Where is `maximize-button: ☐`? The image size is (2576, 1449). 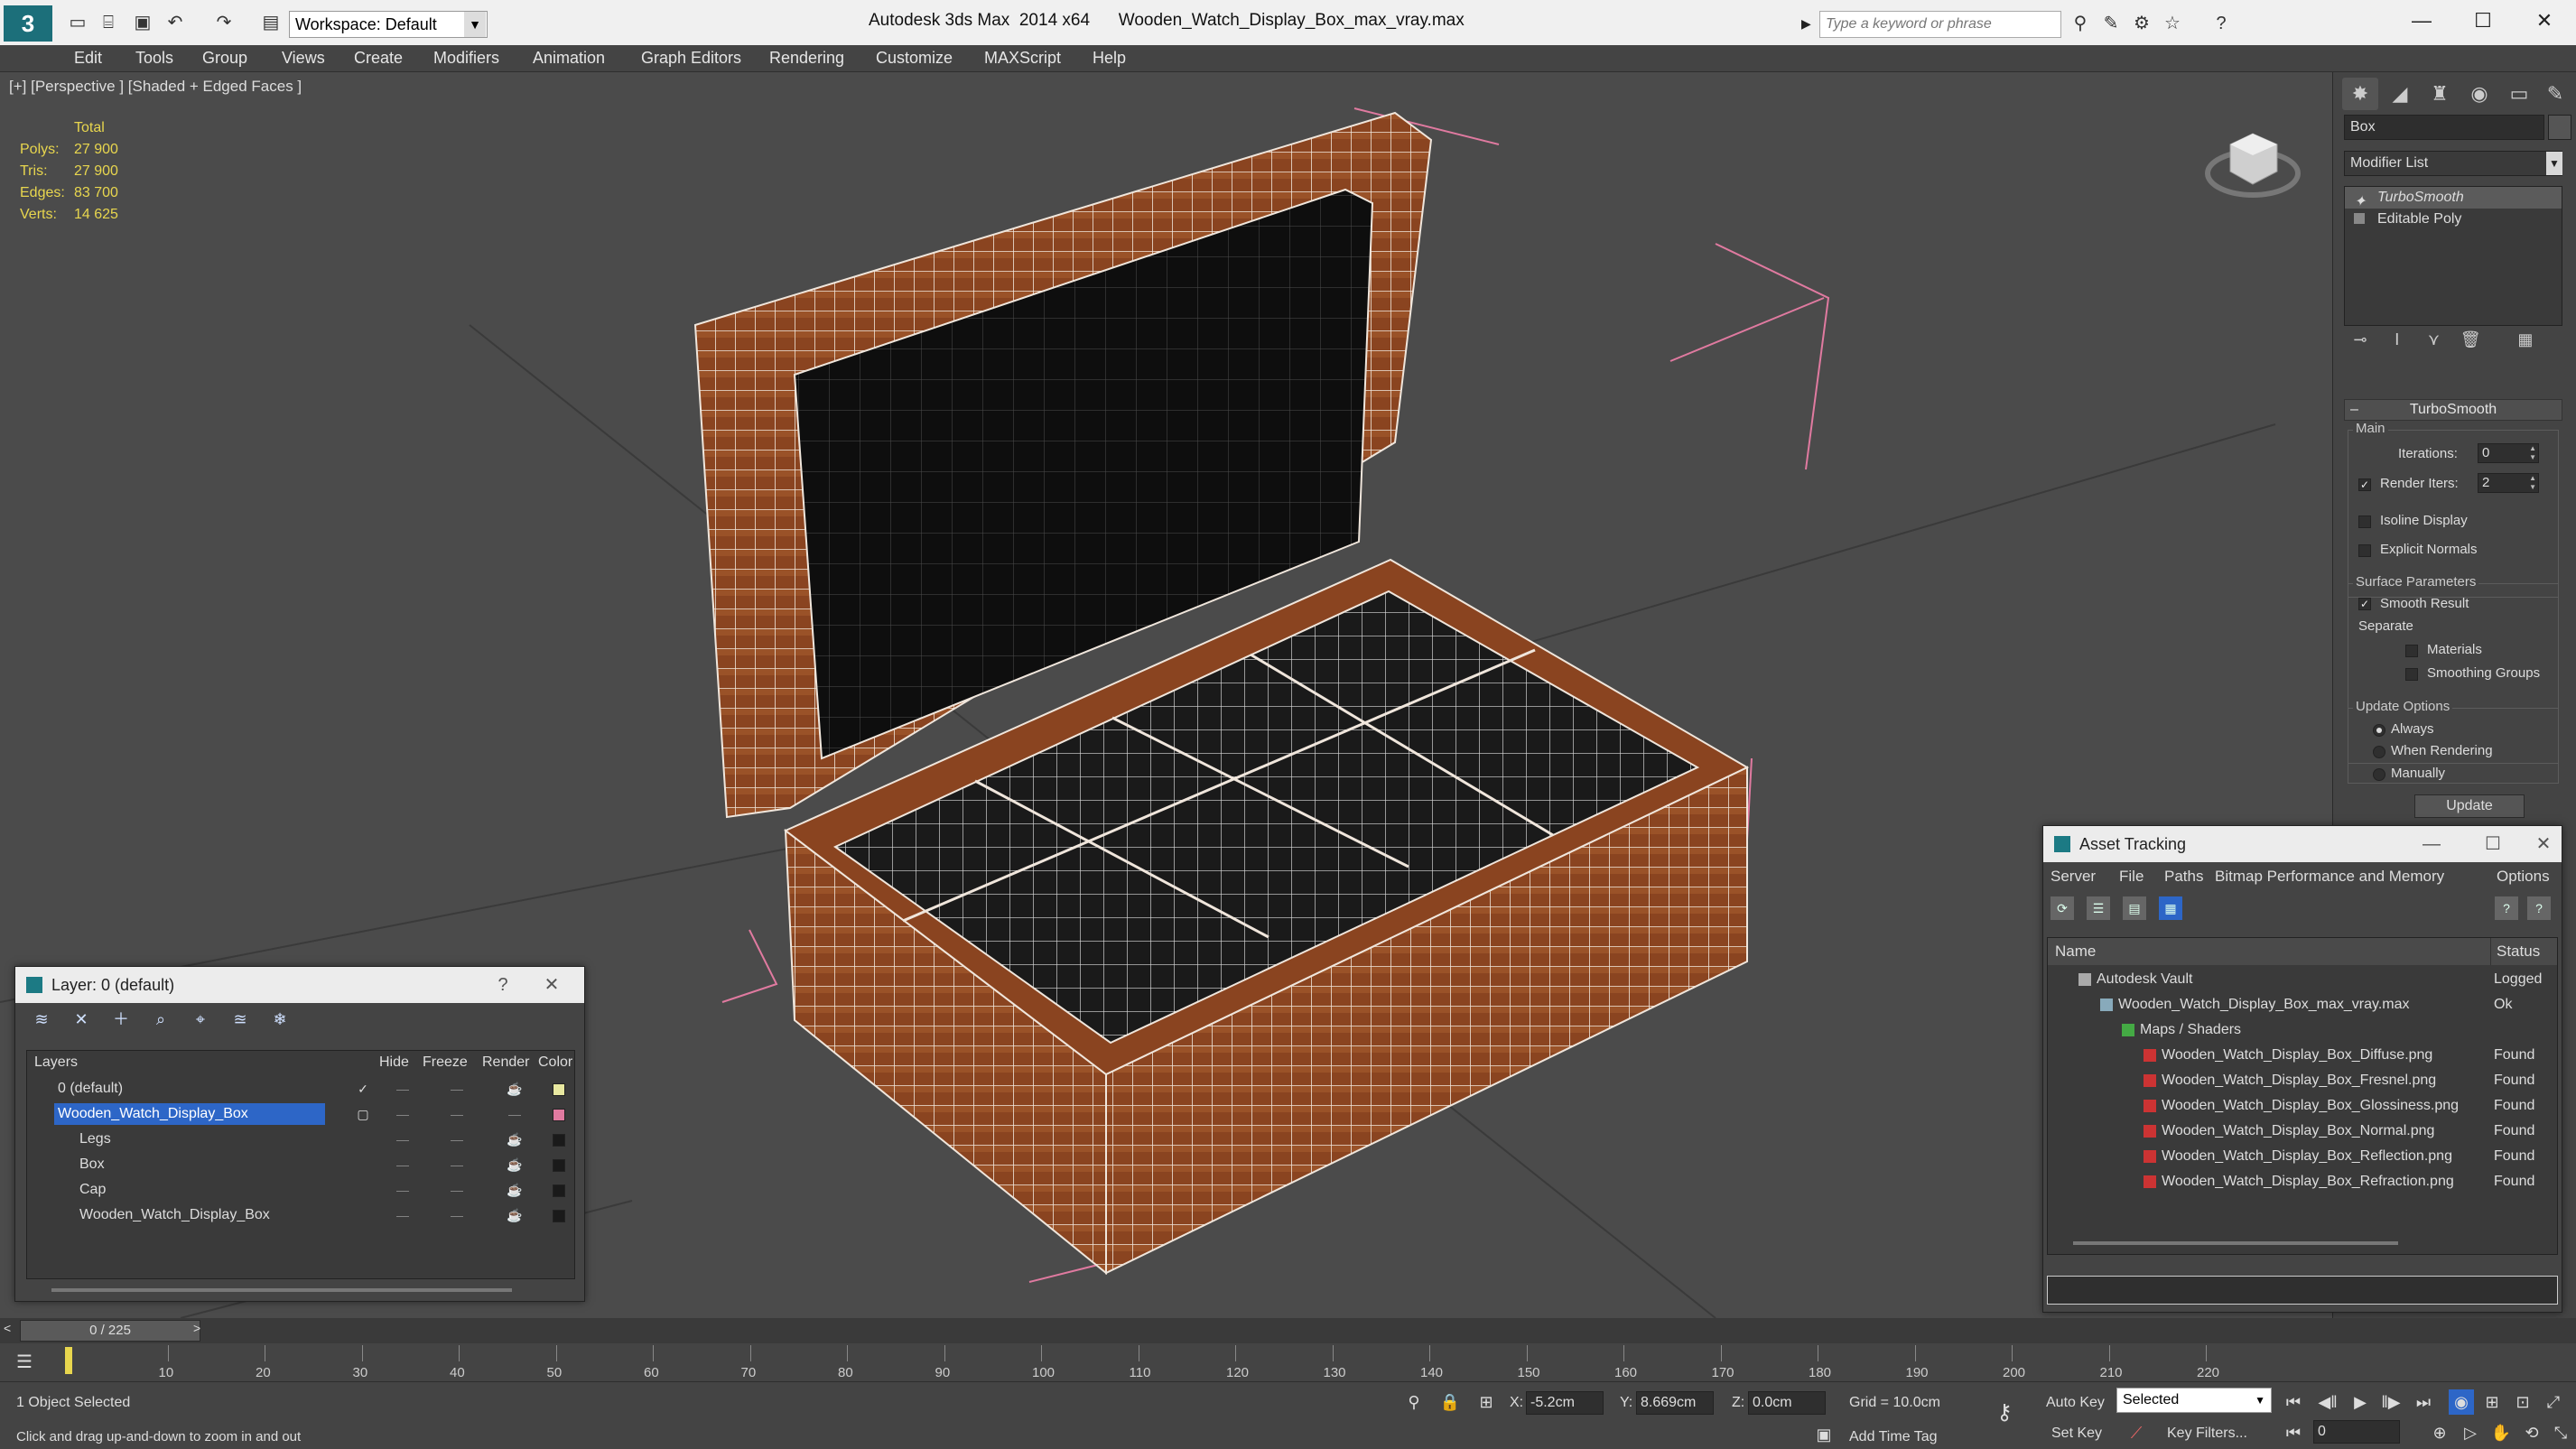
maximize-button: ☐ is located at coordinates (2483, 21).